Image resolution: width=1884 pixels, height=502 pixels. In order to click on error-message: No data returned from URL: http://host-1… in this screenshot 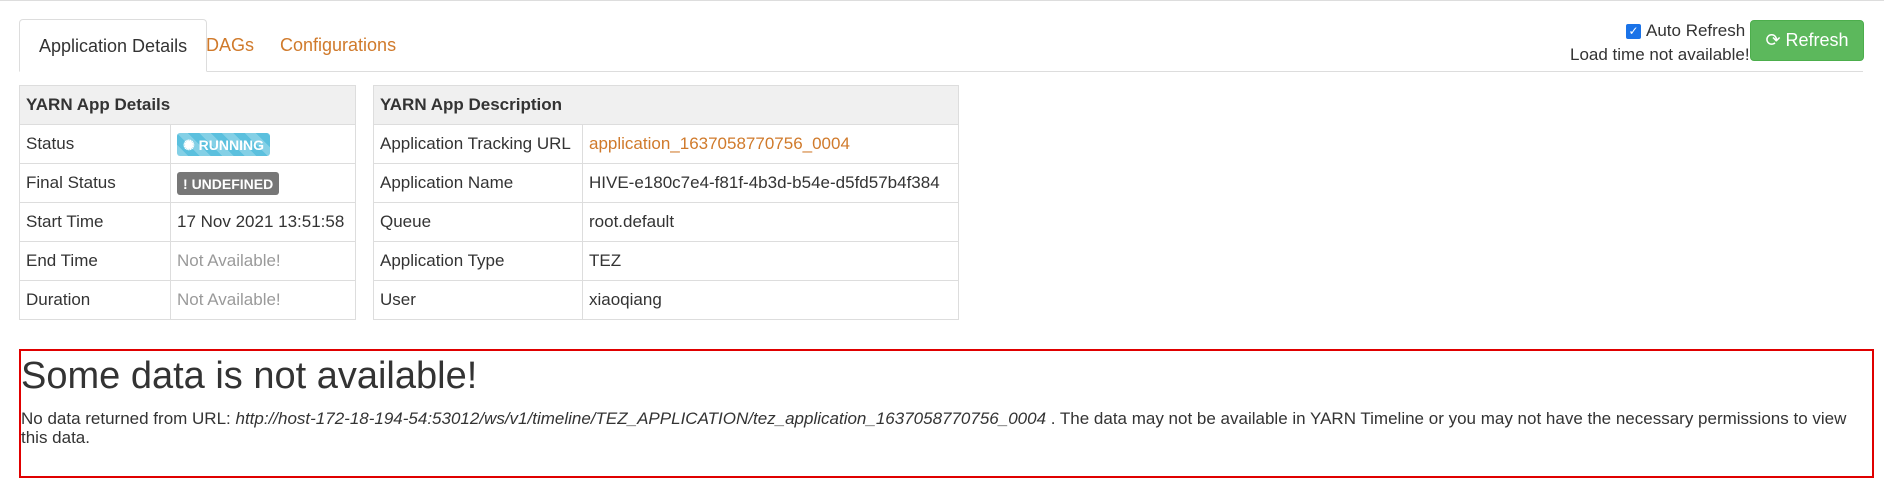, I will do `click(945, 428)`.